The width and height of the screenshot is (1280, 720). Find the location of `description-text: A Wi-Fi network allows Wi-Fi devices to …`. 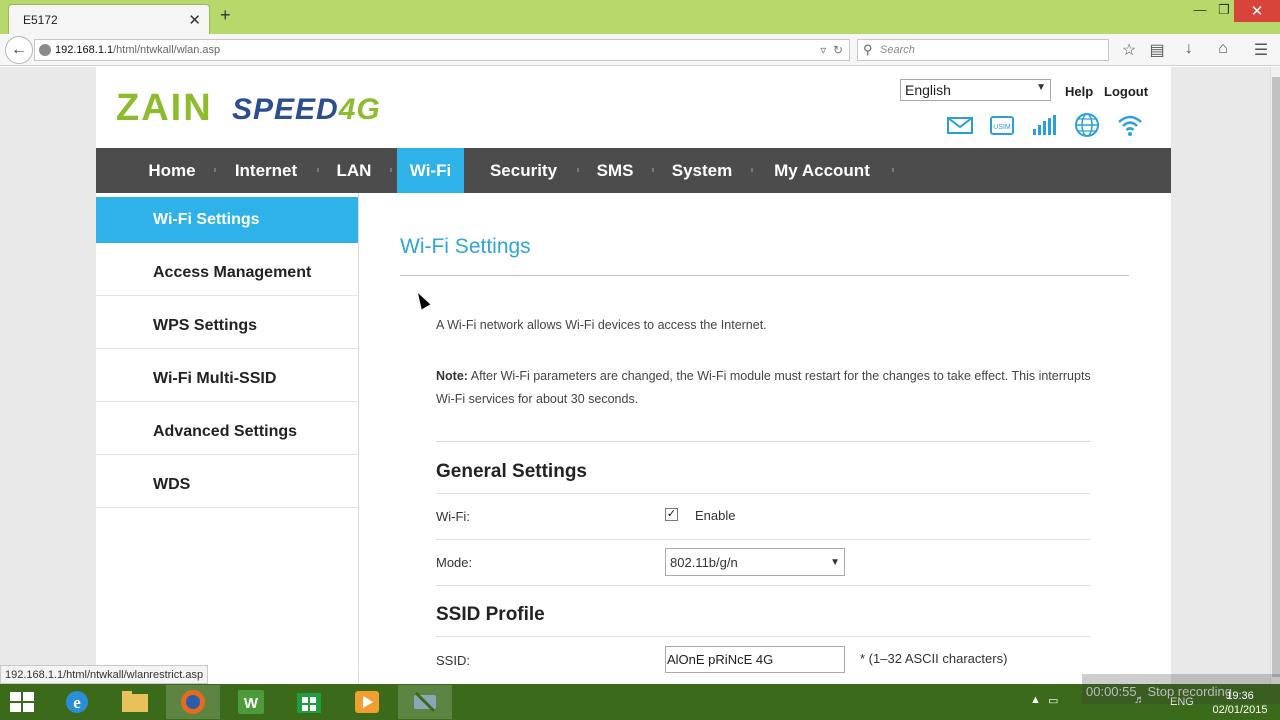

description-text: A Wi-Fi network allows Wi-Fi devices to … is located at coordinates (601, 325).